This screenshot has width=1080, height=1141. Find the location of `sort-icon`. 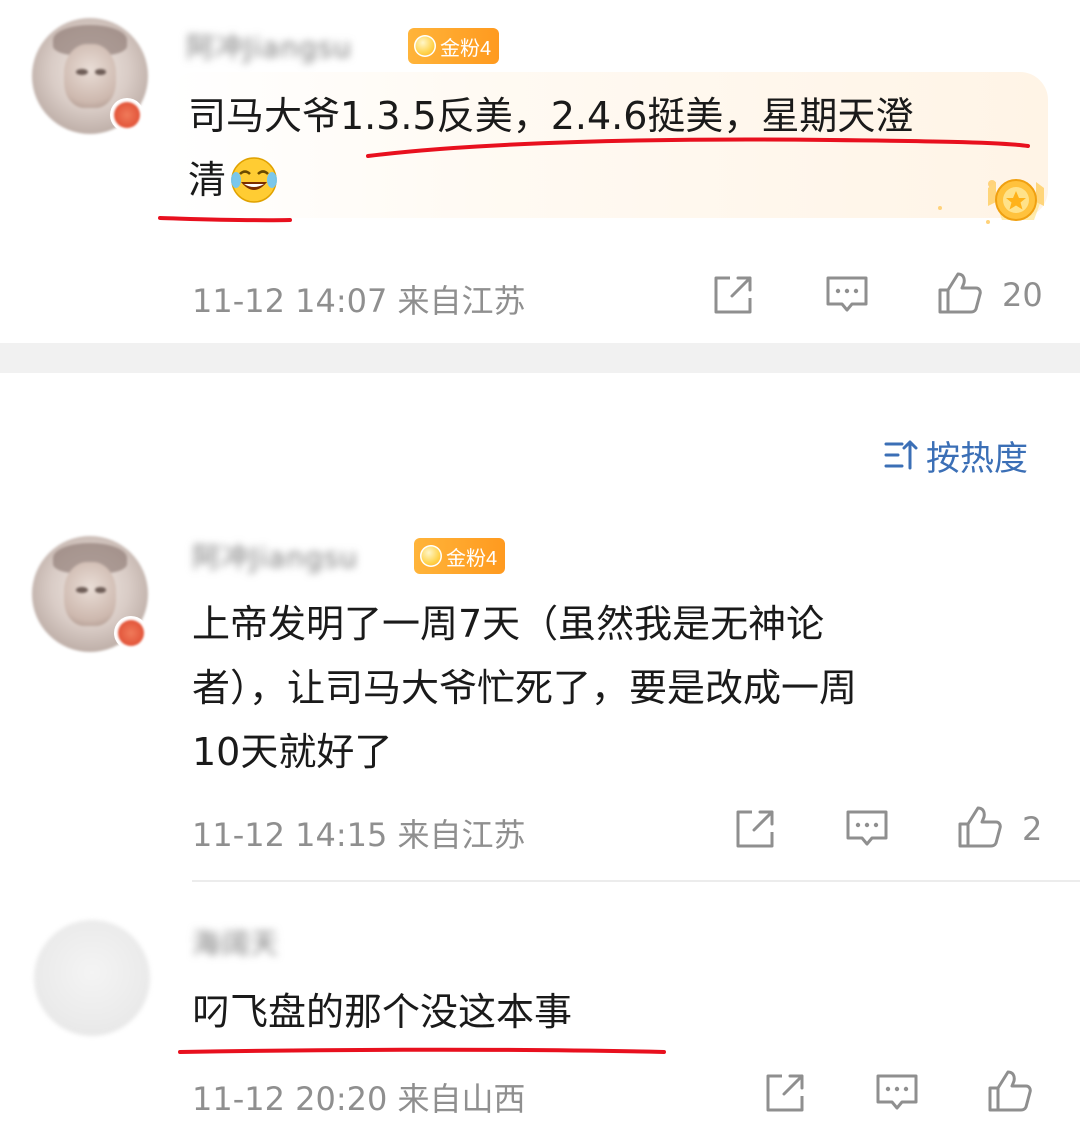

sort-icon is located at coordinates (901, 455).